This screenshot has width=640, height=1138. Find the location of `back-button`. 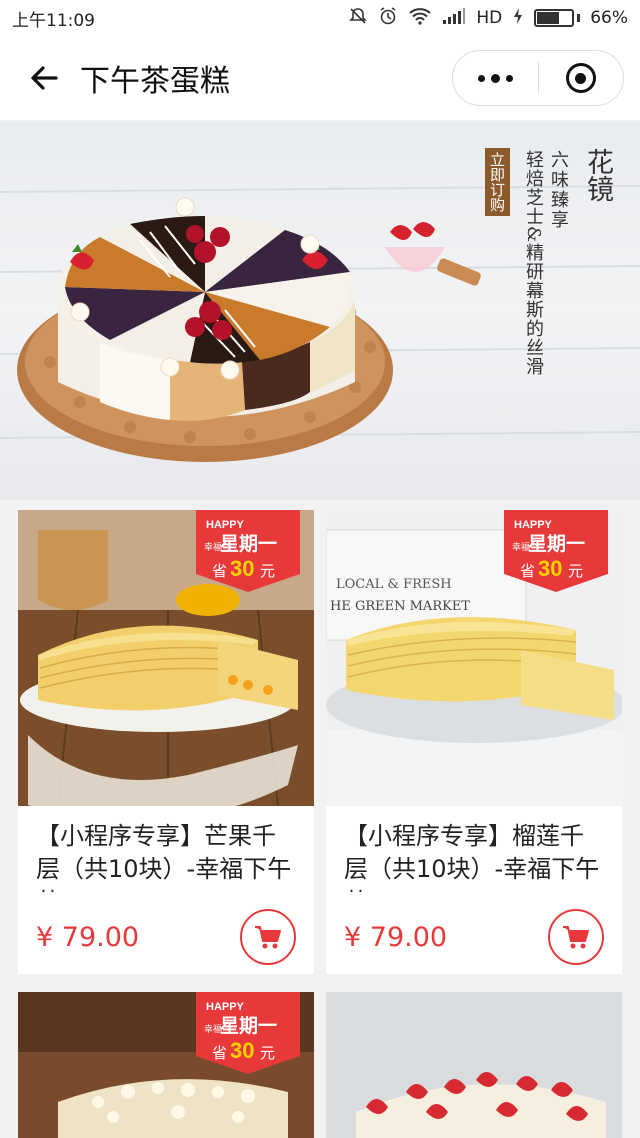

back-button is located at coordinates (44, 78).